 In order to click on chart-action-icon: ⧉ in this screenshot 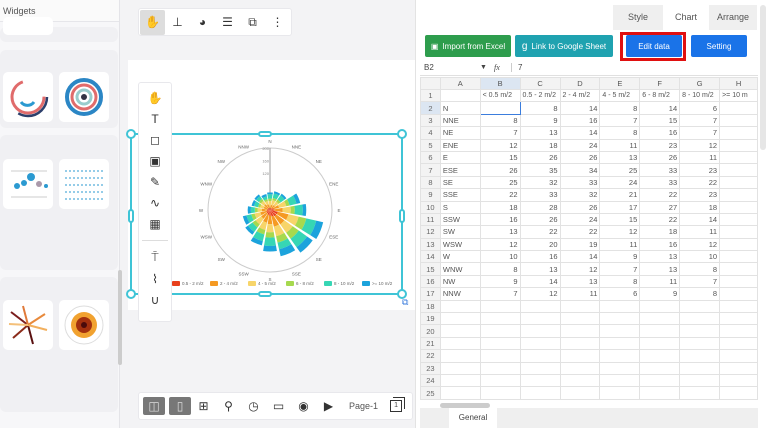, I will do `click(405, 302)`.